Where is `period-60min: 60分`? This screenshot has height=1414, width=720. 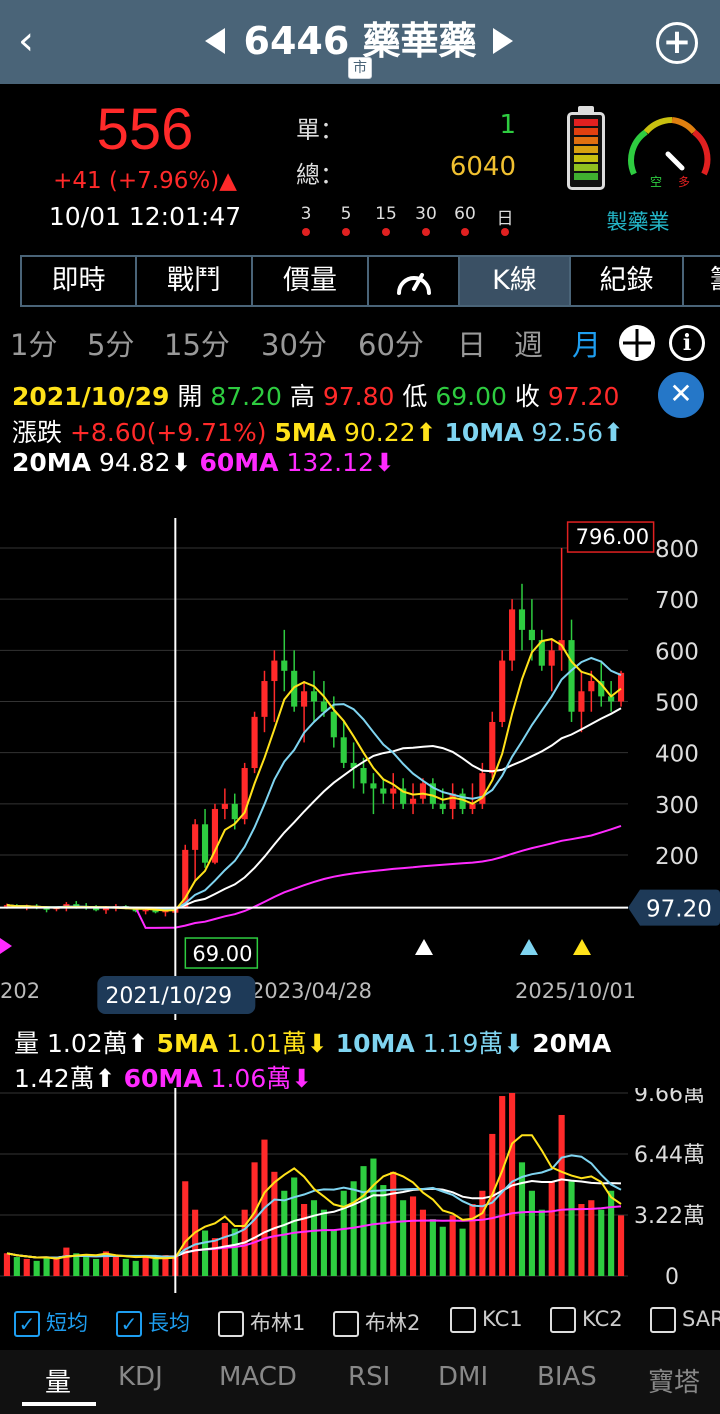 period-60min: 60分 is located at coordinates (391, 343).